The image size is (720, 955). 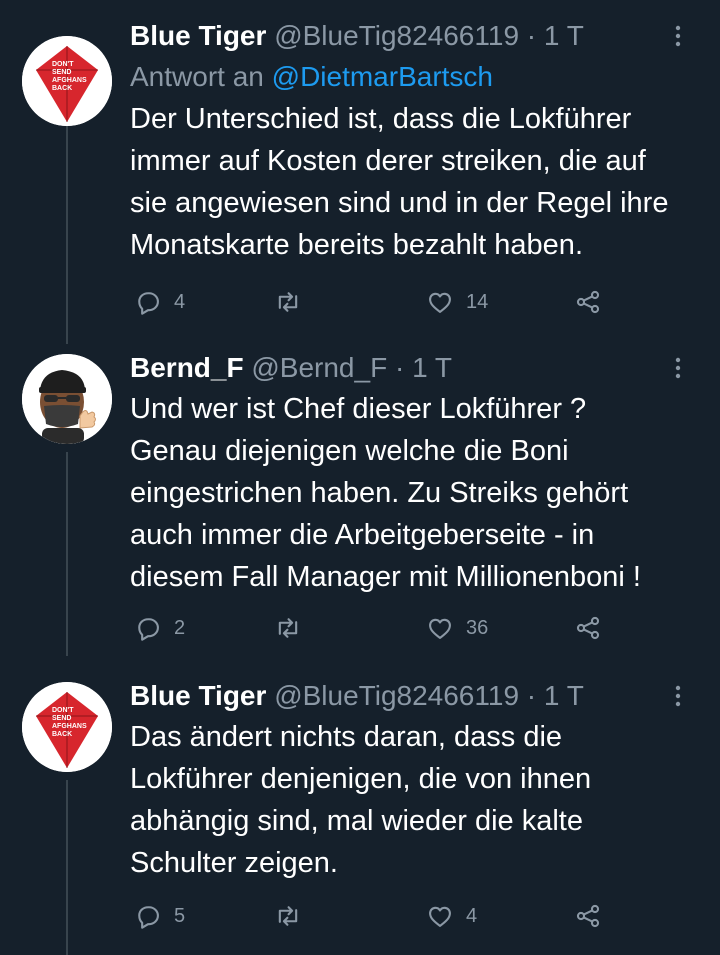 What do you see at coordinates (420, 628) in the screenshot?
I see `tweet-actions: 2 36` at bounding box center [420, 628].